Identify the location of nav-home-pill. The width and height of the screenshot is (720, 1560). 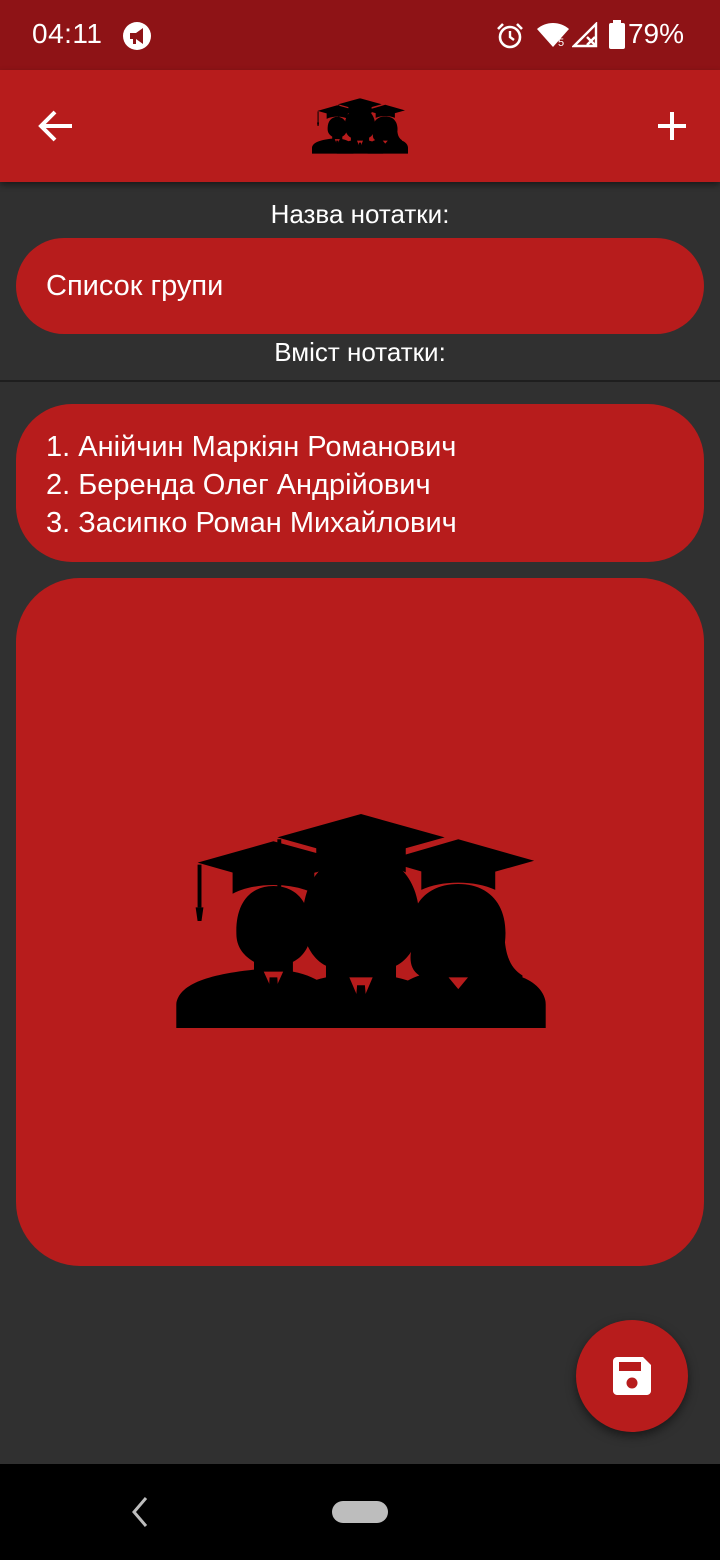
(360, 1512).